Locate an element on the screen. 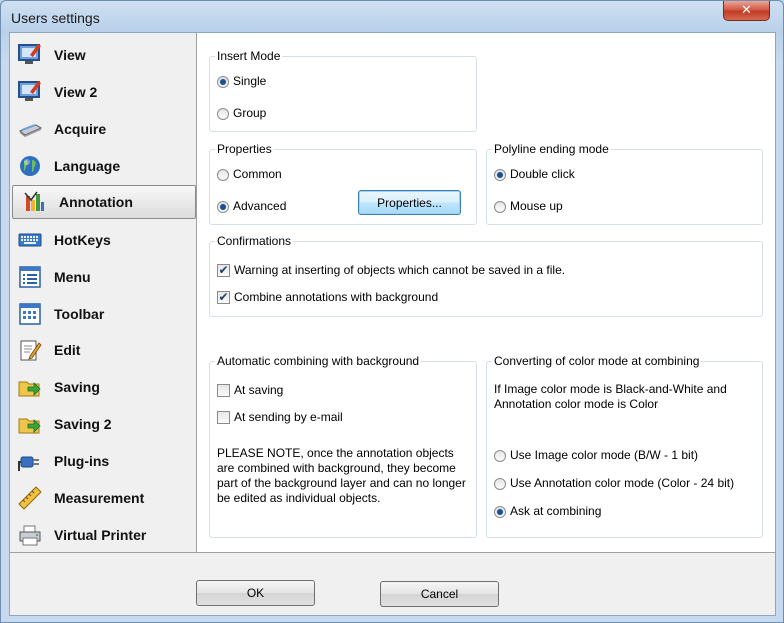 This screenshot has height=623, width=784. sidebar-item-label: Measurement is located at coordinates (99, 498).